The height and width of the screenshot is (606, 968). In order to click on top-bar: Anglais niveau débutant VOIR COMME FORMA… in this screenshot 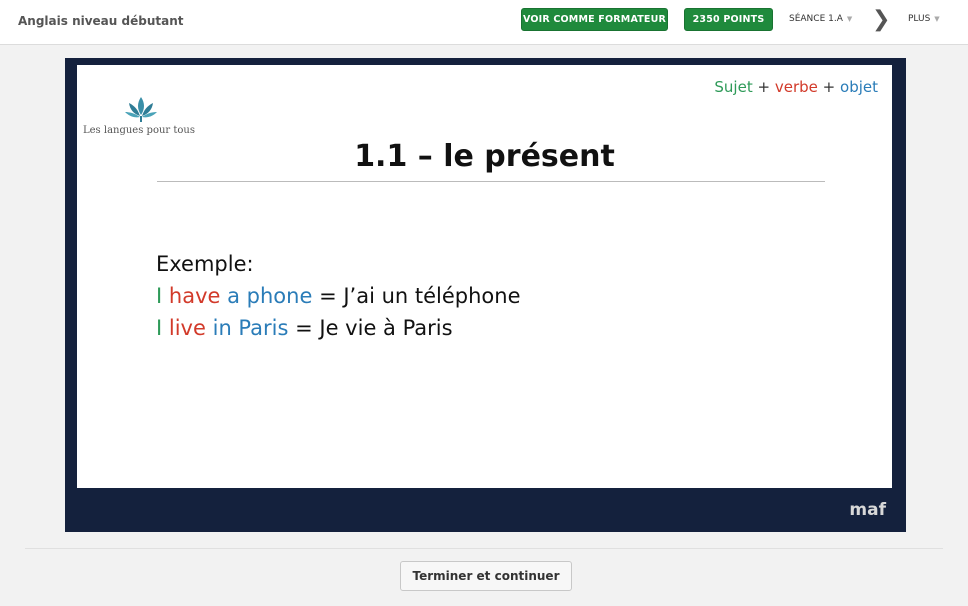, I will do `click(484, 22)`.